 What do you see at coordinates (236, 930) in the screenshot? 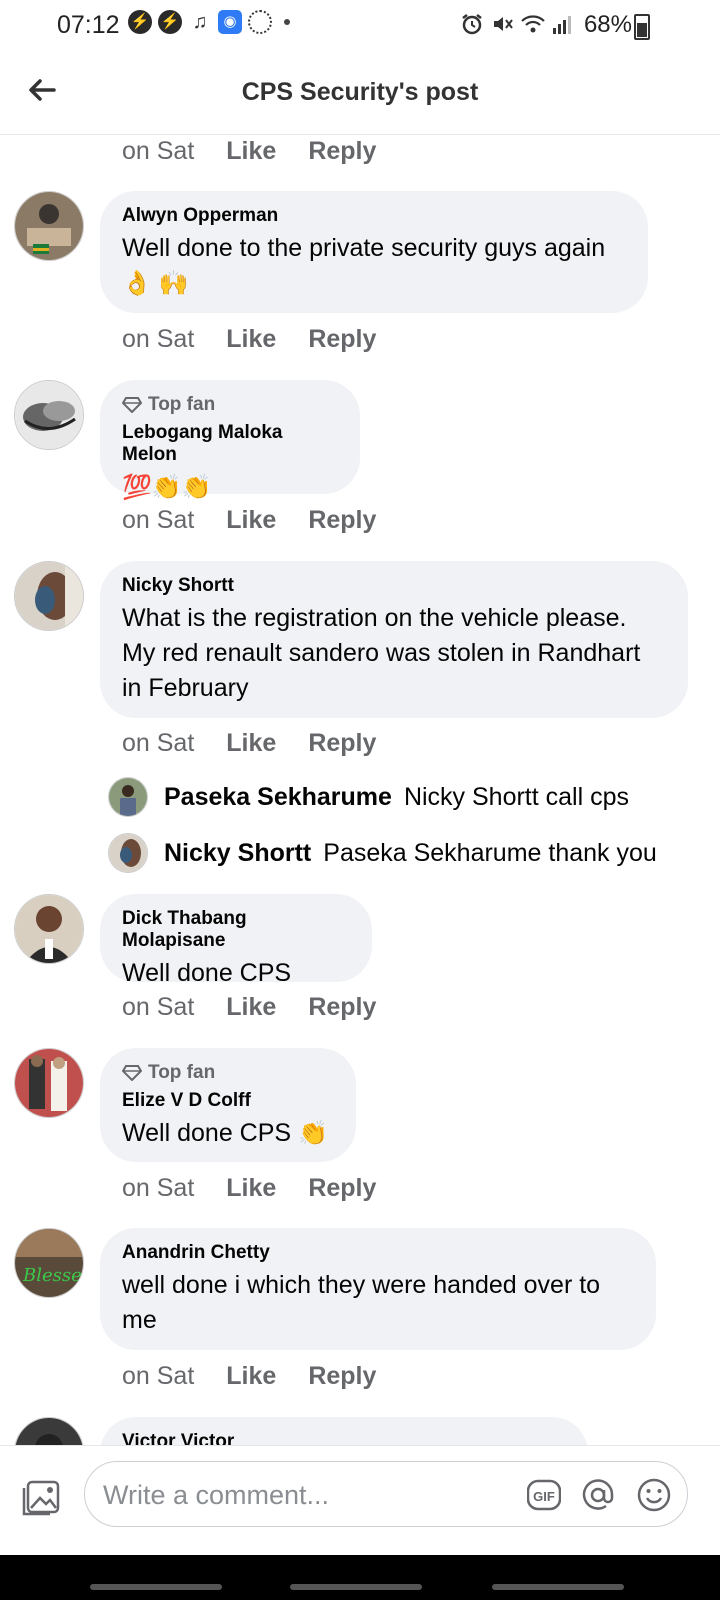
I see `comment-author: Dick Thabang Molapisane` at bounding box center [236, 930].